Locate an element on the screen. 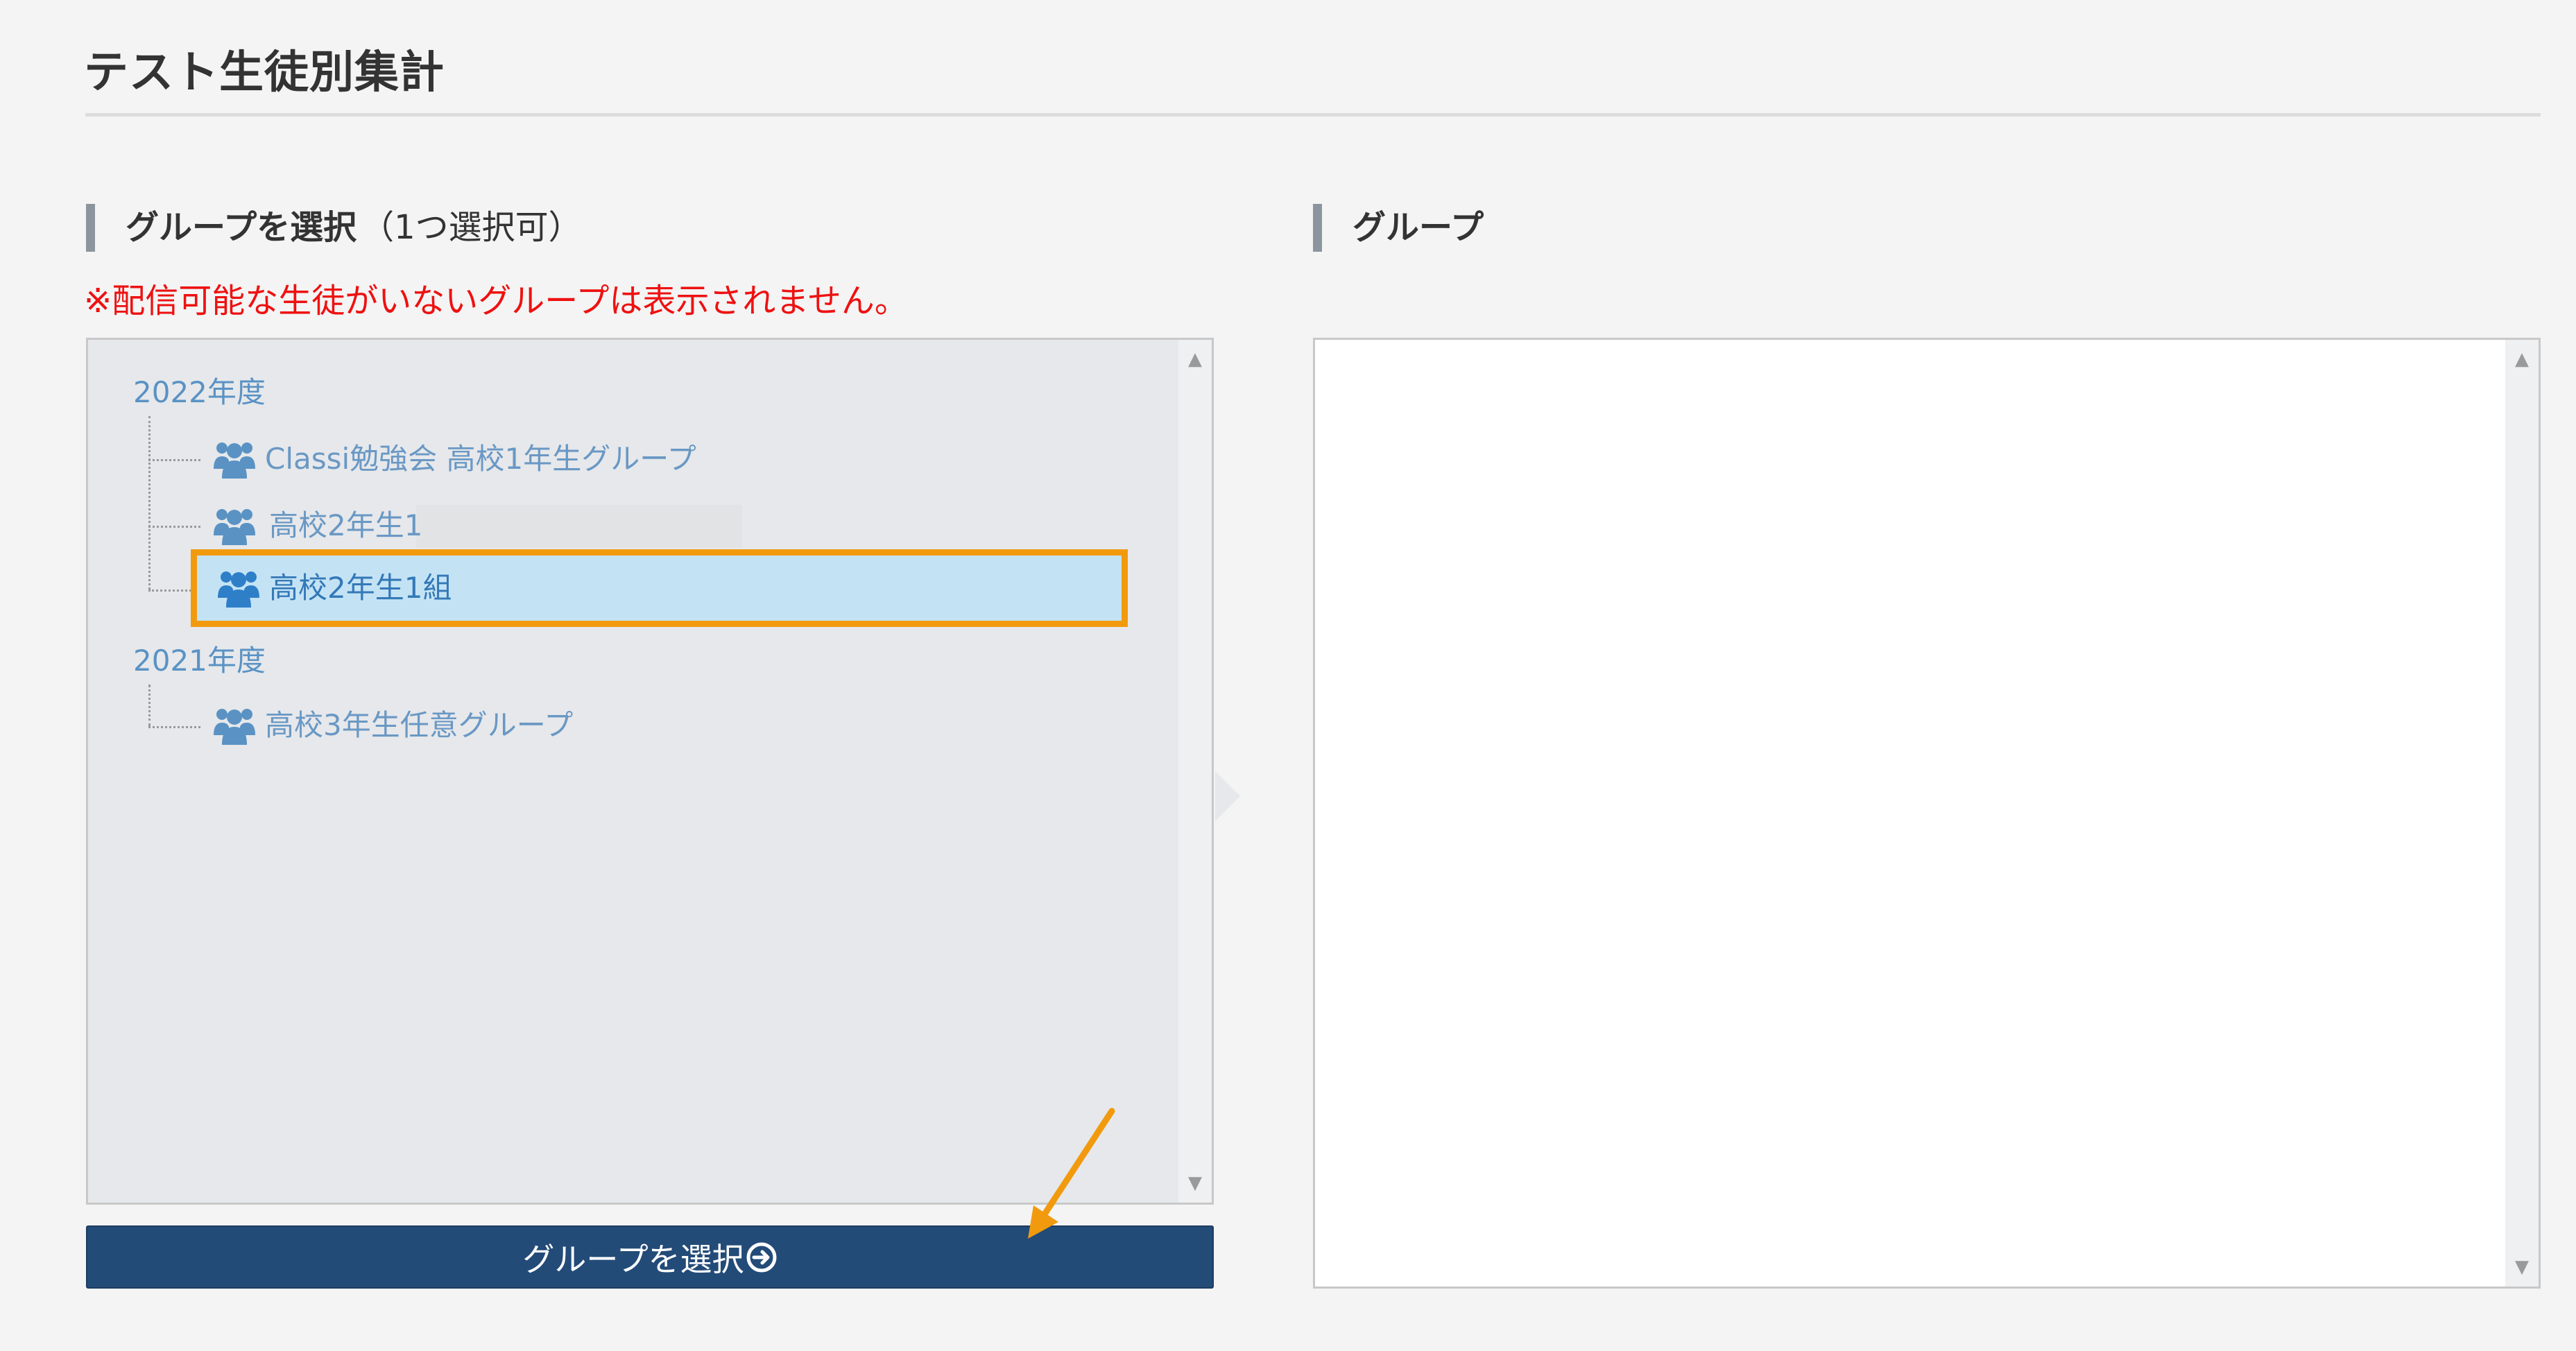 The width and height of the screenshot is (2576, 1351). left-section-heading: グループを選択 （1つ選択可） is located at coordinates (354, 228).